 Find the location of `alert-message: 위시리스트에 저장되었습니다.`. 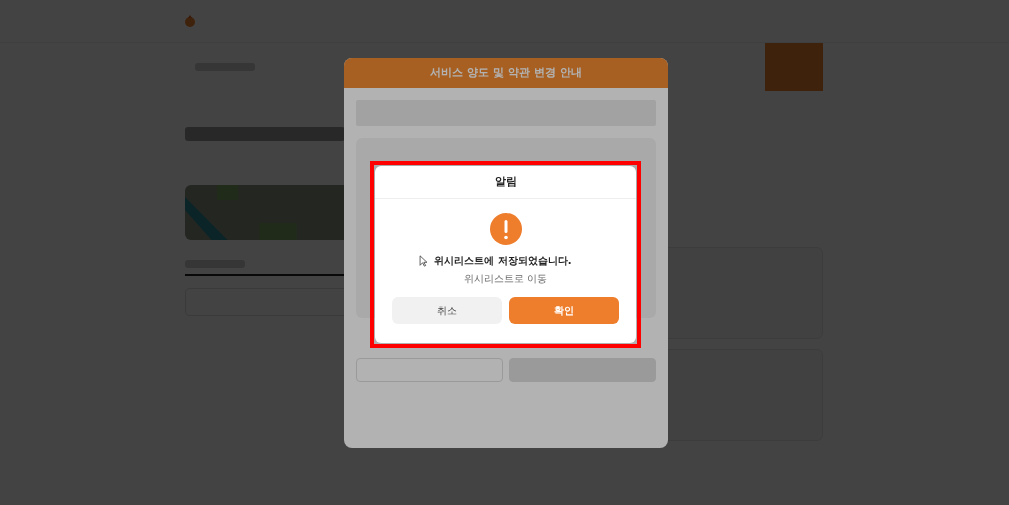

alert-message: 위시리스트에 저장되었습니다. is located at coordinates (503, 261).